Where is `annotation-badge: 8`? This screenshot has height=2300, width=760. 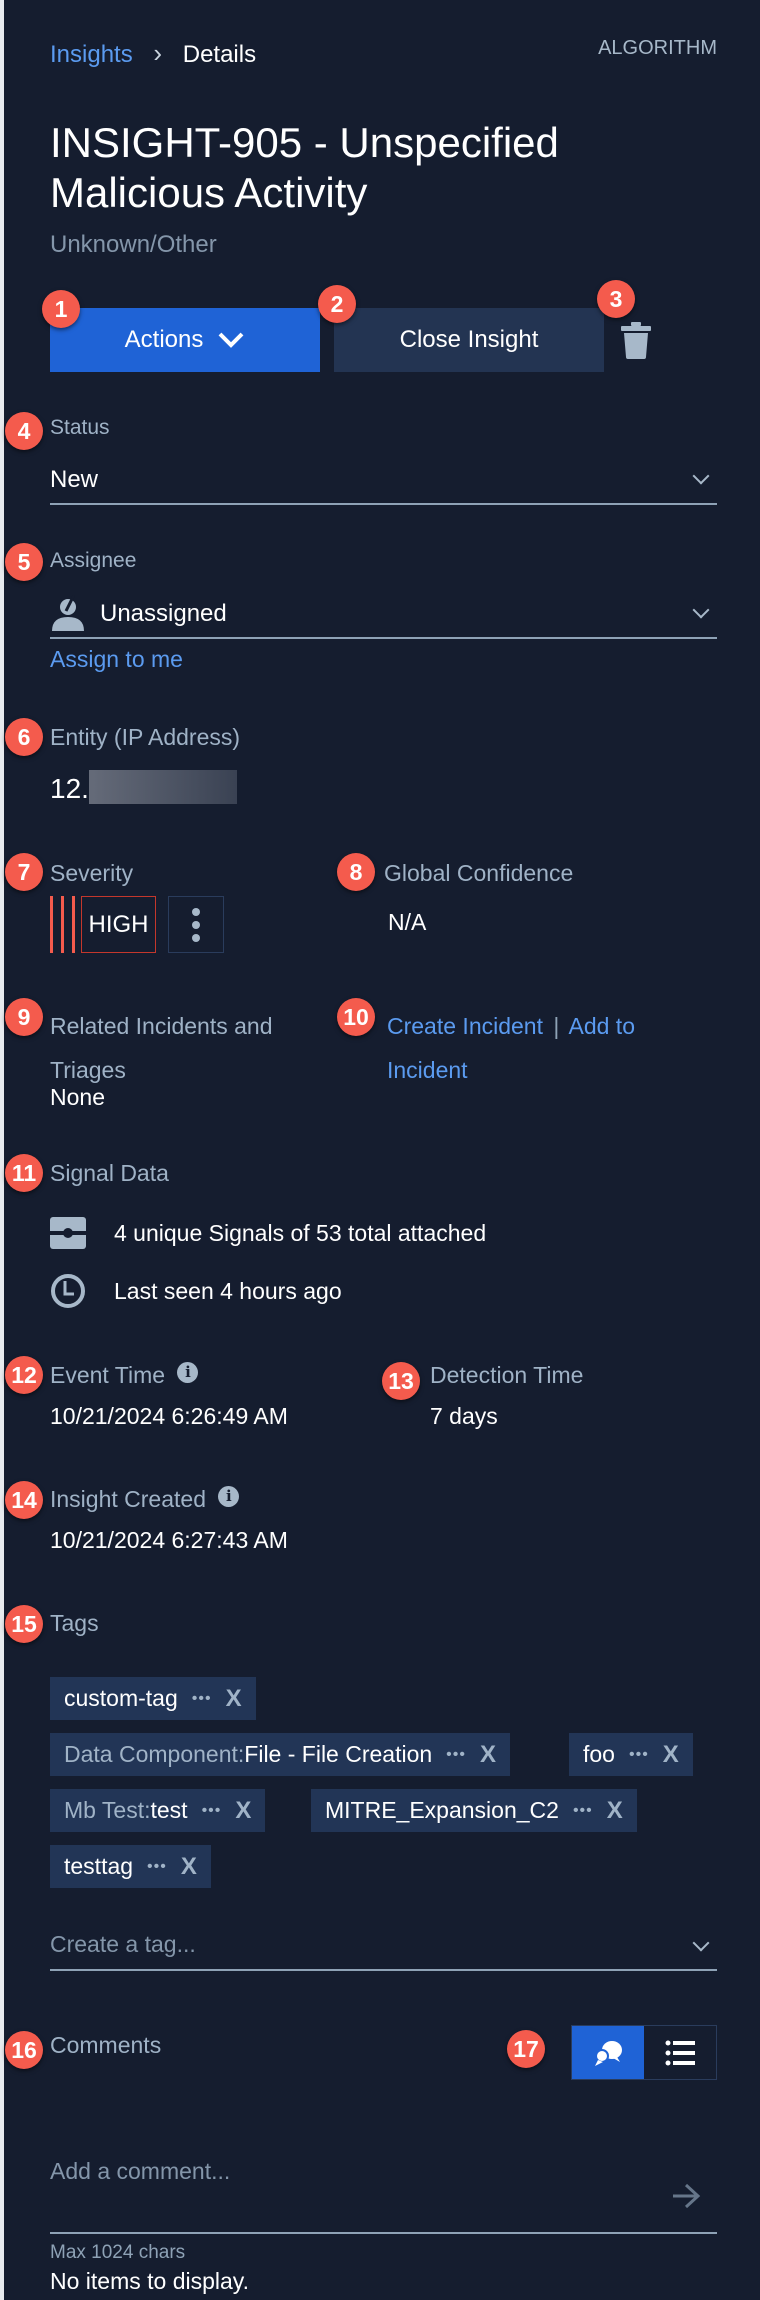
annotation-badge: 8 is located at coordinates (356, 872).